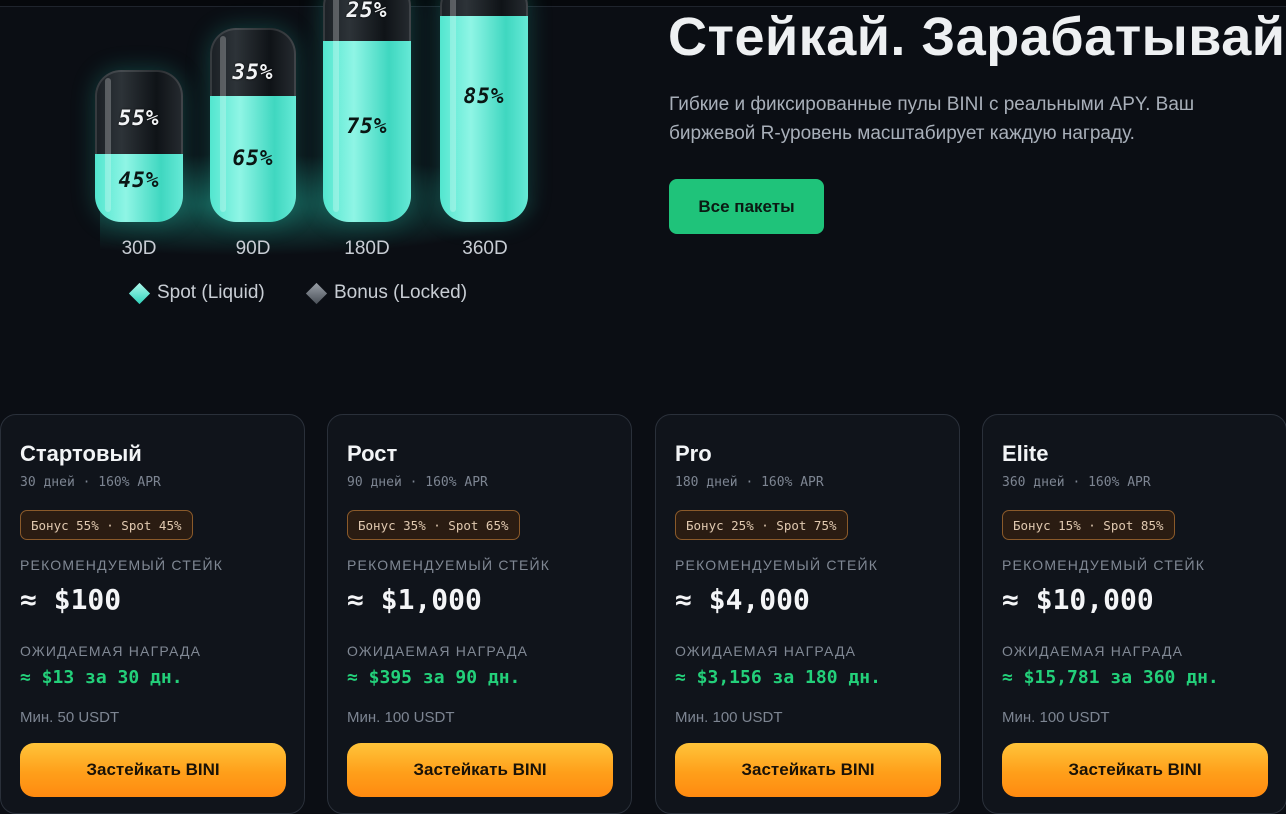 The width and height of the screenshot is (1286, 814). Describe the element at coordinates (81, 453) in the screenshot. I see `package-name: Стартовый` at that location.